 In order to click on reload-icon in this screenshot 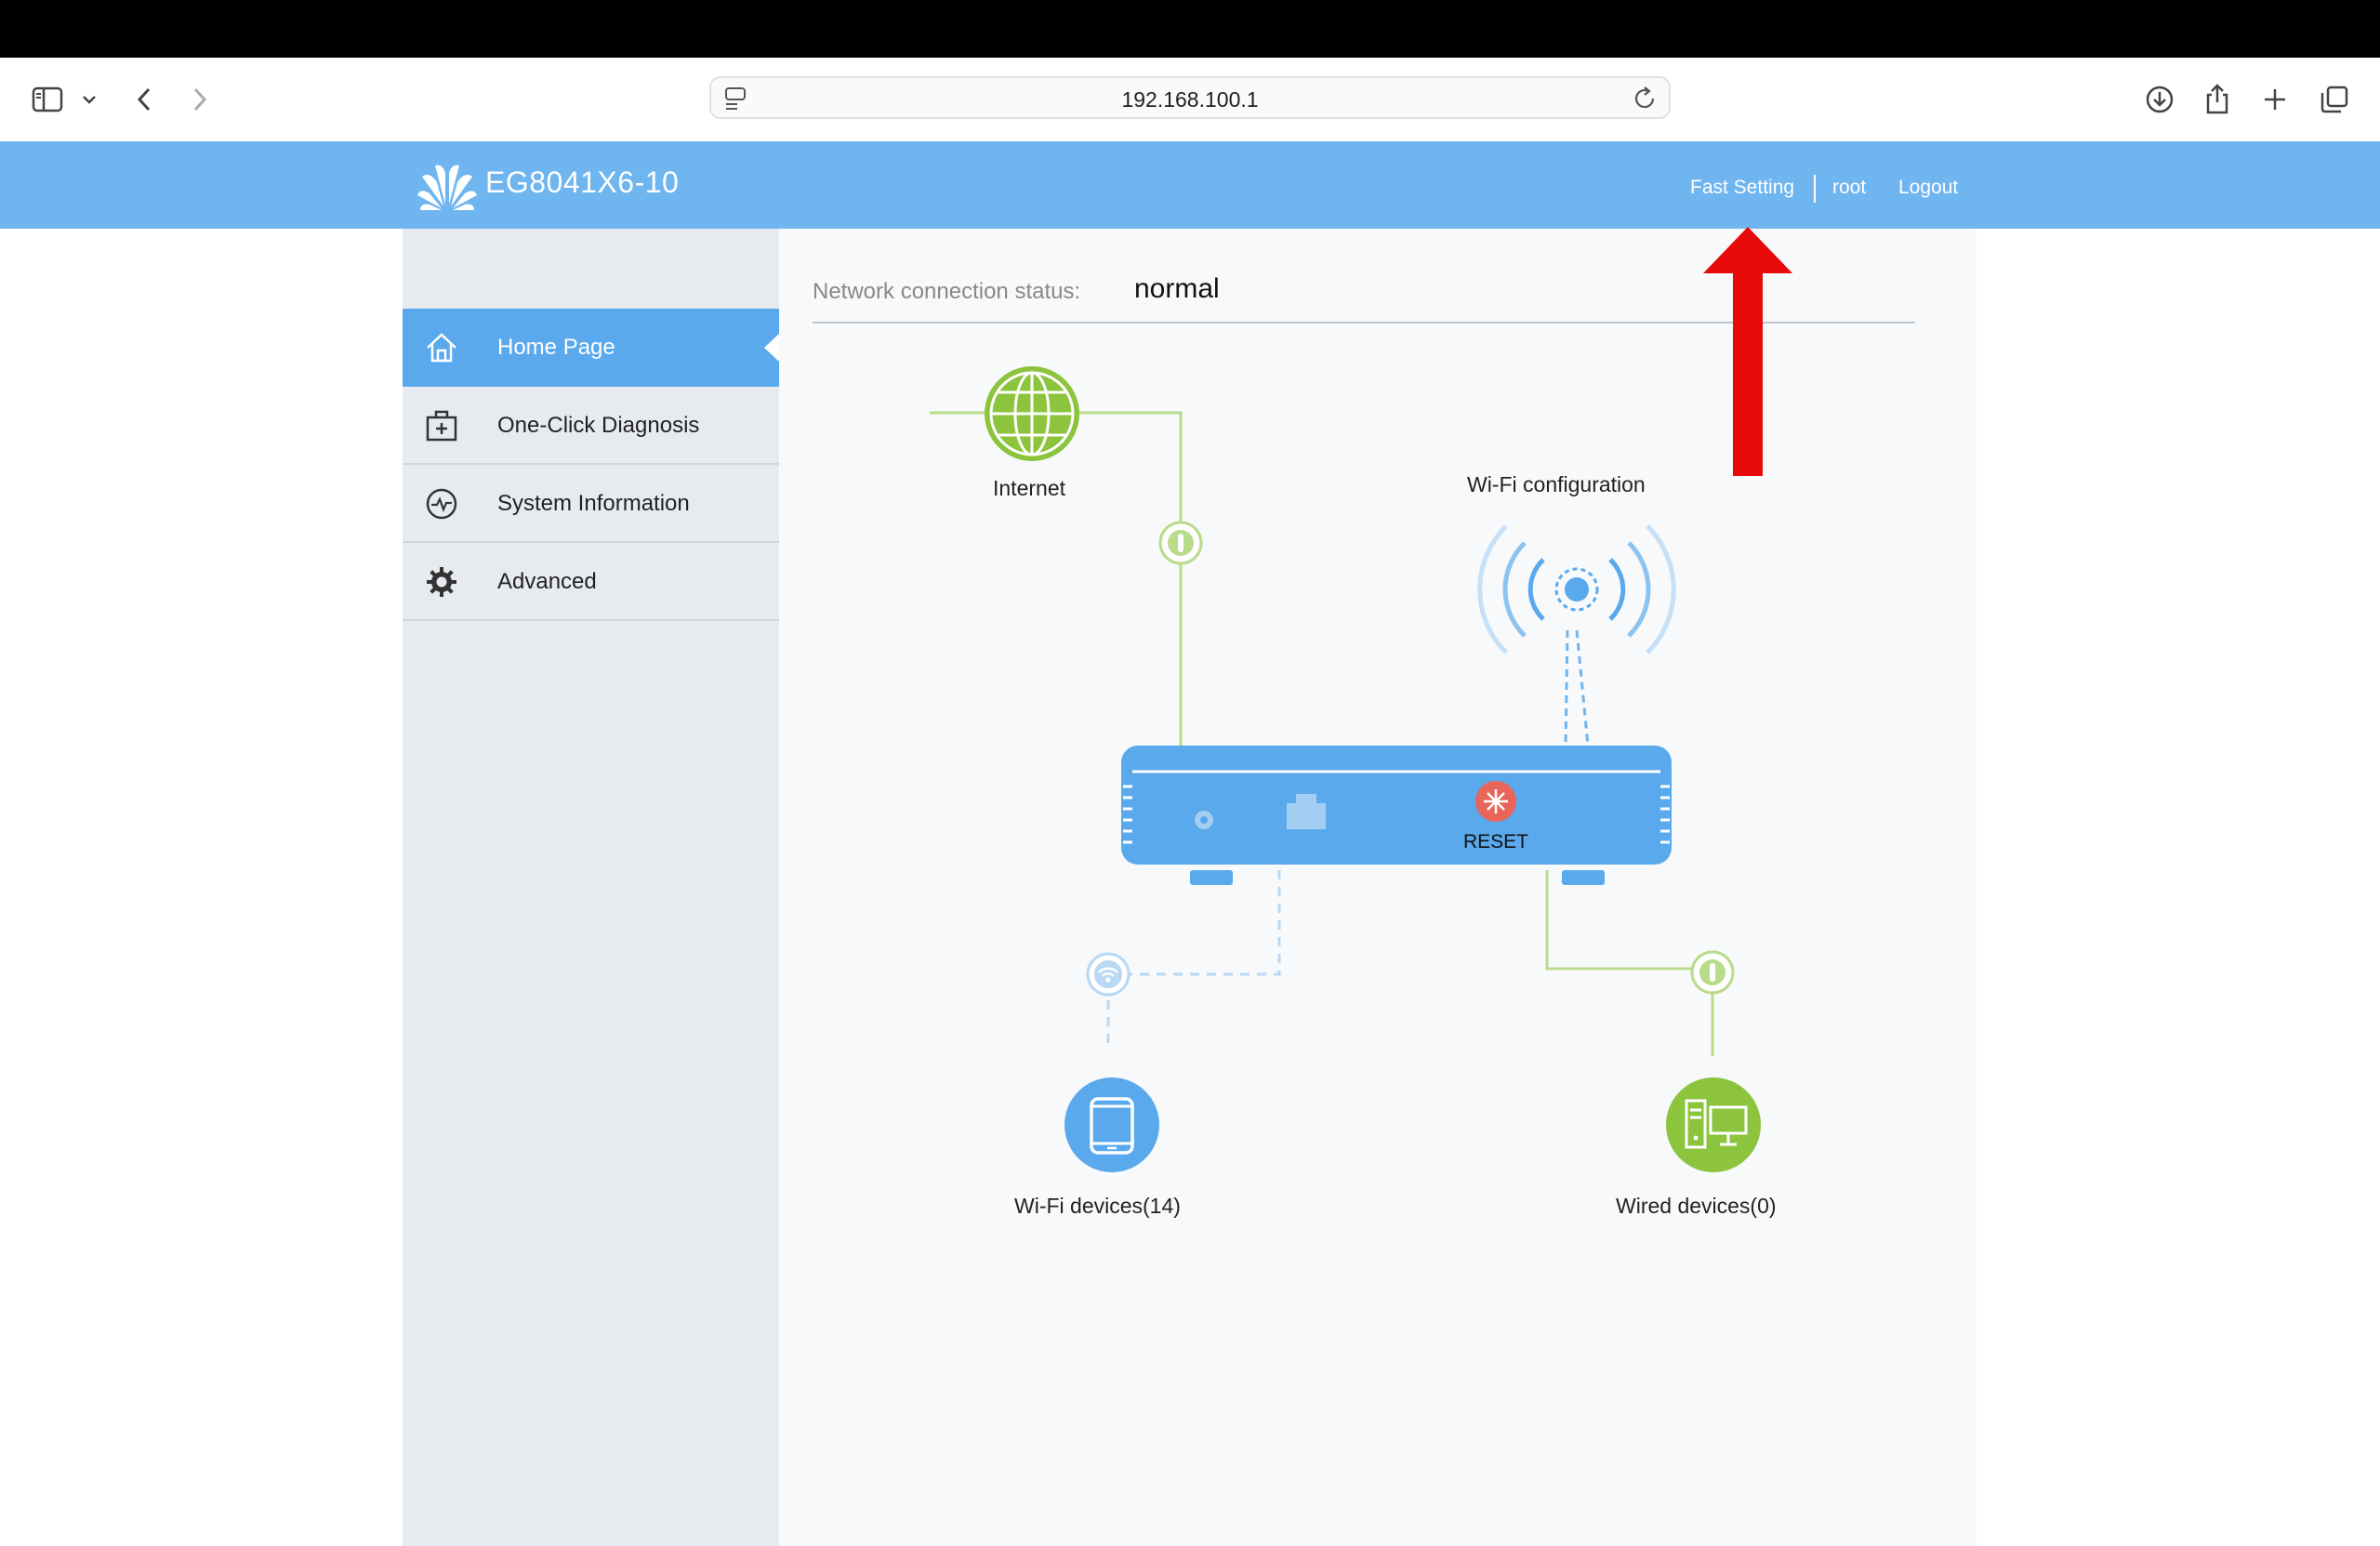, I will do `click(1645, 101)`.